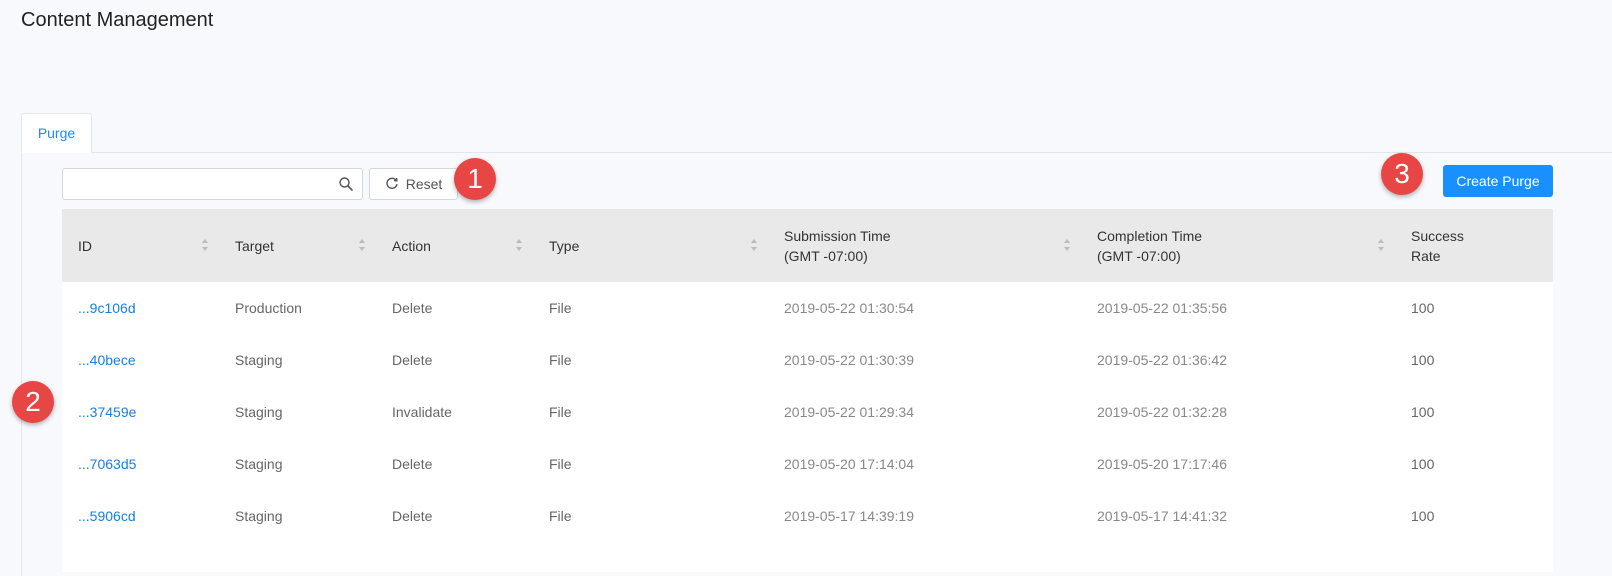 This screenshot has width=1612, height=576. What do you see at coordinates (140, 360) in the screenshot?
I see `purge-id-link: ...40bece` at bounding box center [140, 360].